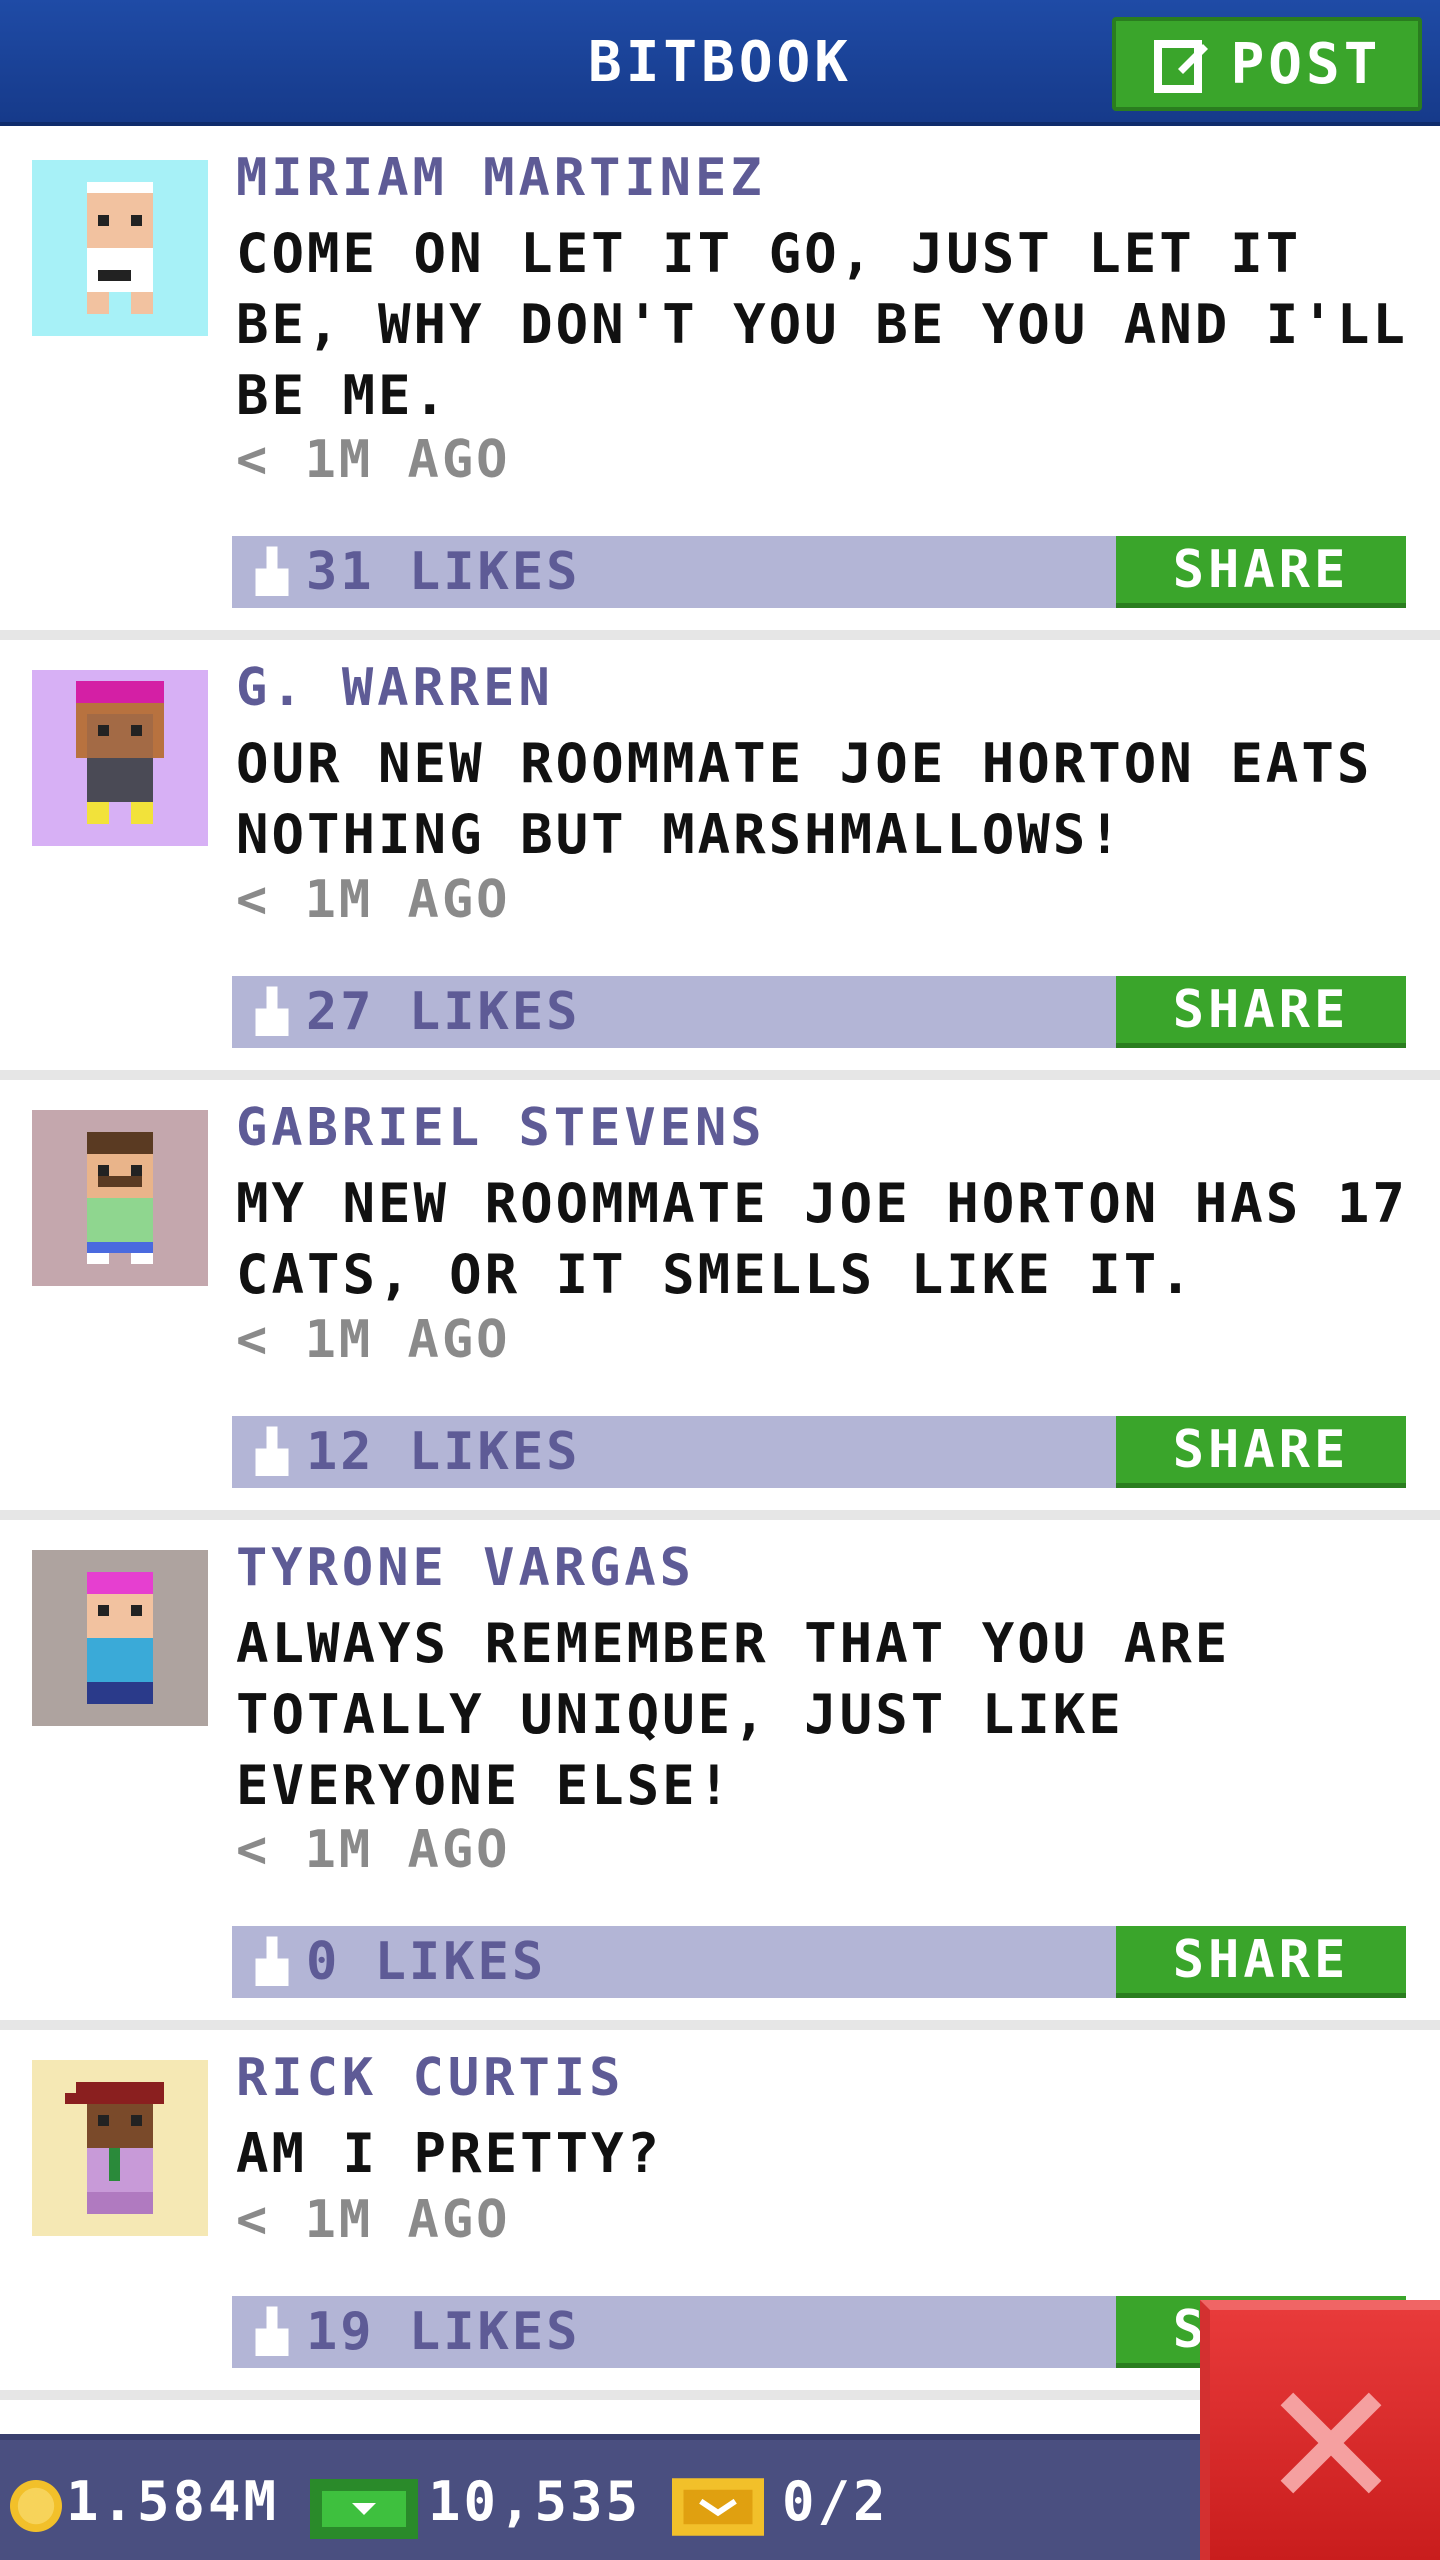 This screenshot has height=2560, width=1440. What do you see at coordinates (501, 178) in the screenshot?
I see `post-author: MIRIAM MARTINEZ` at bounding box center [501, 178].